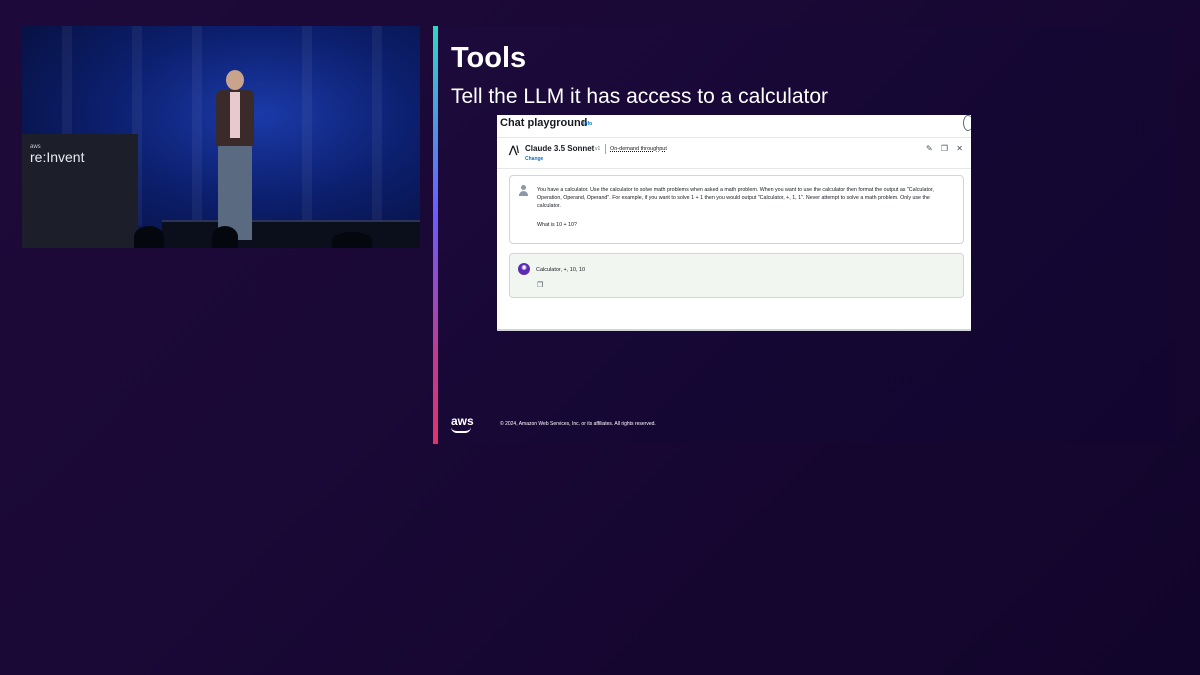 This screenshot has width=1200, height=675. I want to click on anthropic-logo-icon: ⋀\, so click(514, 150).